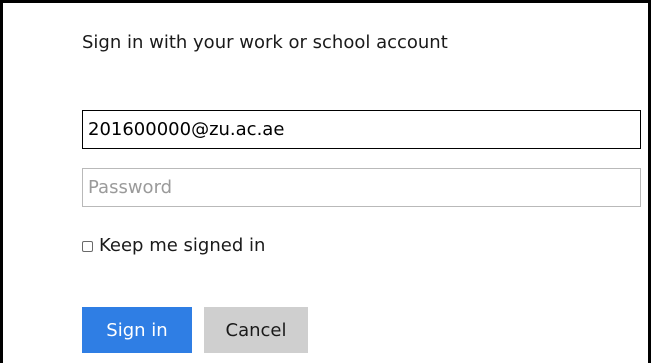 The image size is (651, 363). What do you see at coordinates (361, 187) in the screenshot?
I see `password-field` at bounding box center [361, 187].